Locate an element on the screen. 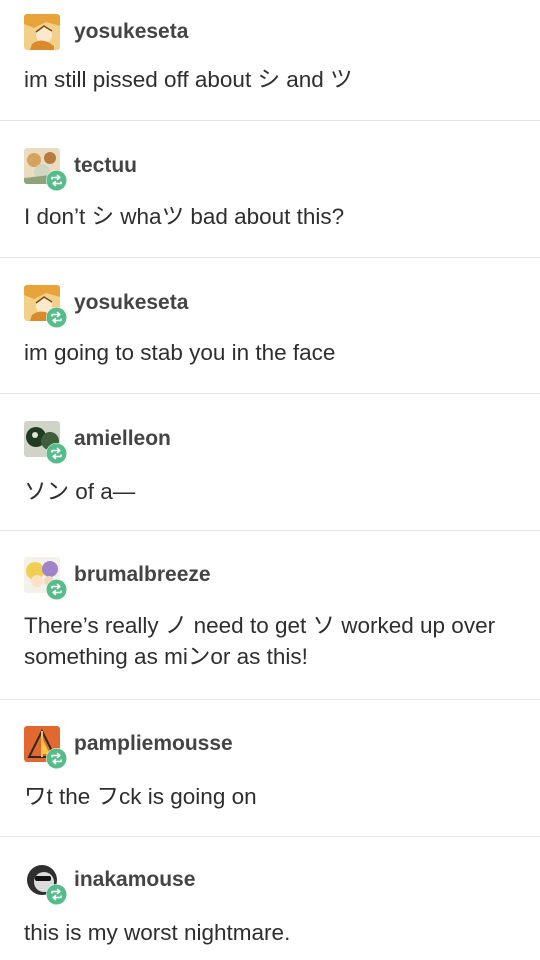 This screenshot has width=540, height=960. post-text: im still pissed off about シ and ツ is located at coordinates (188, 79).